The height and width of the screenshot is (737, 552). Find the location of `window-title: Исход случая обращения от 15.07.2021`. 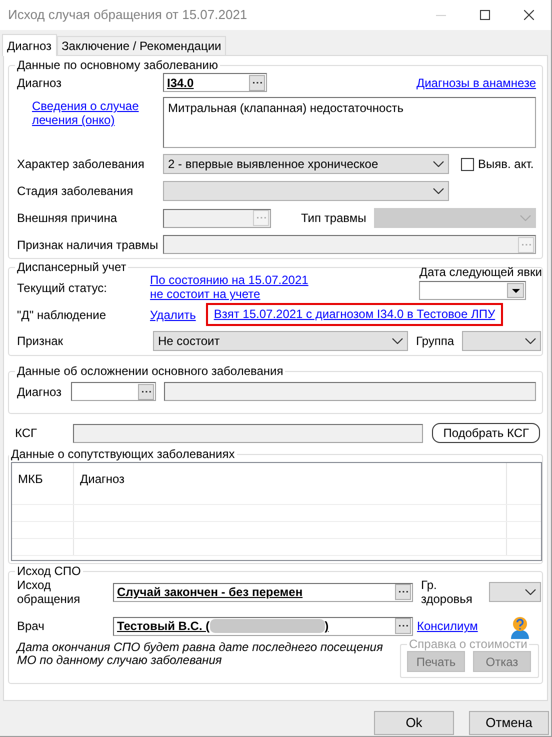

window-title: Исход случая обращения от 15.07.2021 is located at coordinates (128, 15).